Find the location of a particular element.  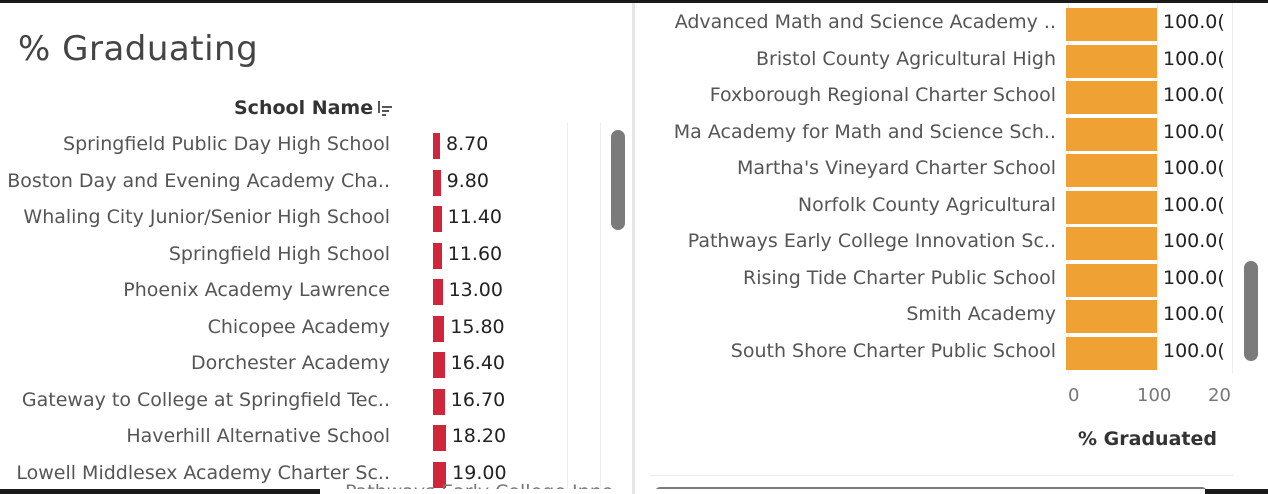

school-name-label: Gateway to College at Springfield Tec.. is located at coordinates (205, 399).